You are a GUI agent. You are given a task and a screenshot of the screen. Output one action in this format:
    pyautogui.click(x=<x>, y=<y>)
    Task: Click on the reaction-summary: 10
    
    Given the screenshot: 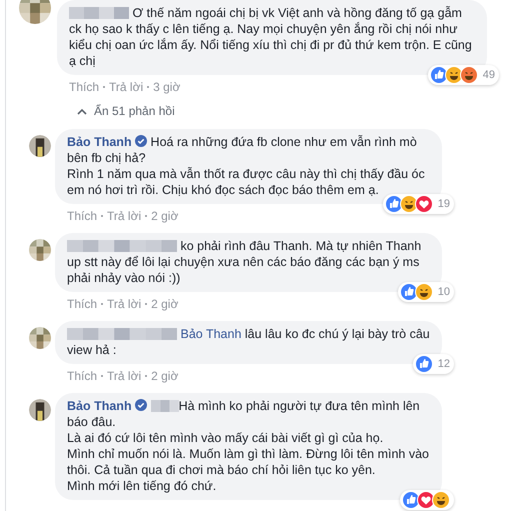 What is the action you would take?
    pyautogui.click(x=426, y=292)
    